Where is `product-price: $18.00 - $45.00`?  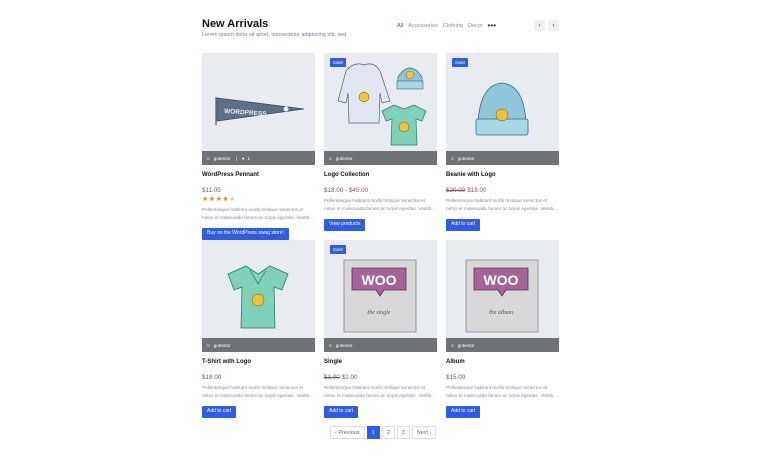
product-price: $18.00 - $45.00 is located at coordinates (346, 190).